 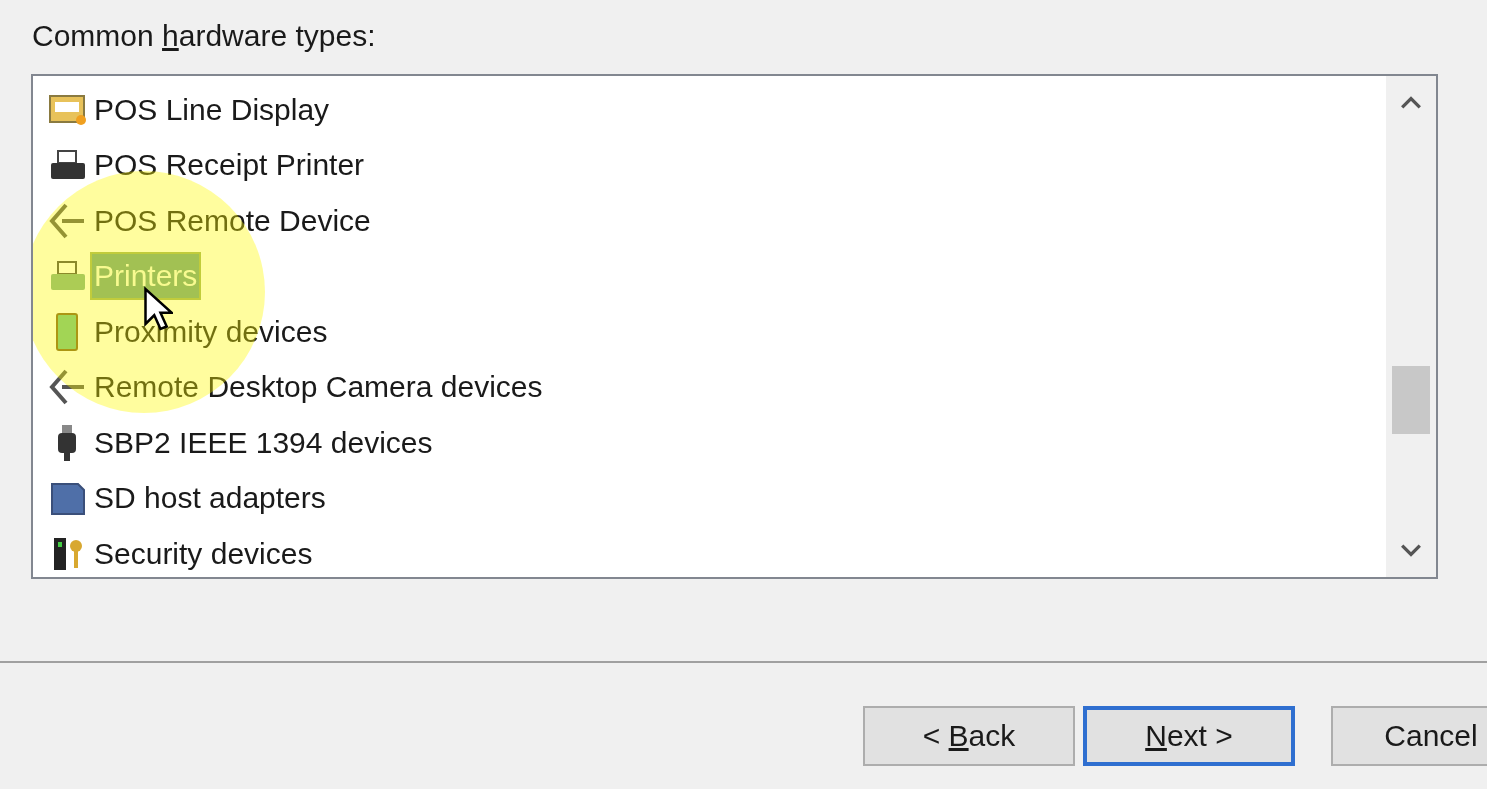 I want to click on scrollbar, so click(x=1411, y=326).